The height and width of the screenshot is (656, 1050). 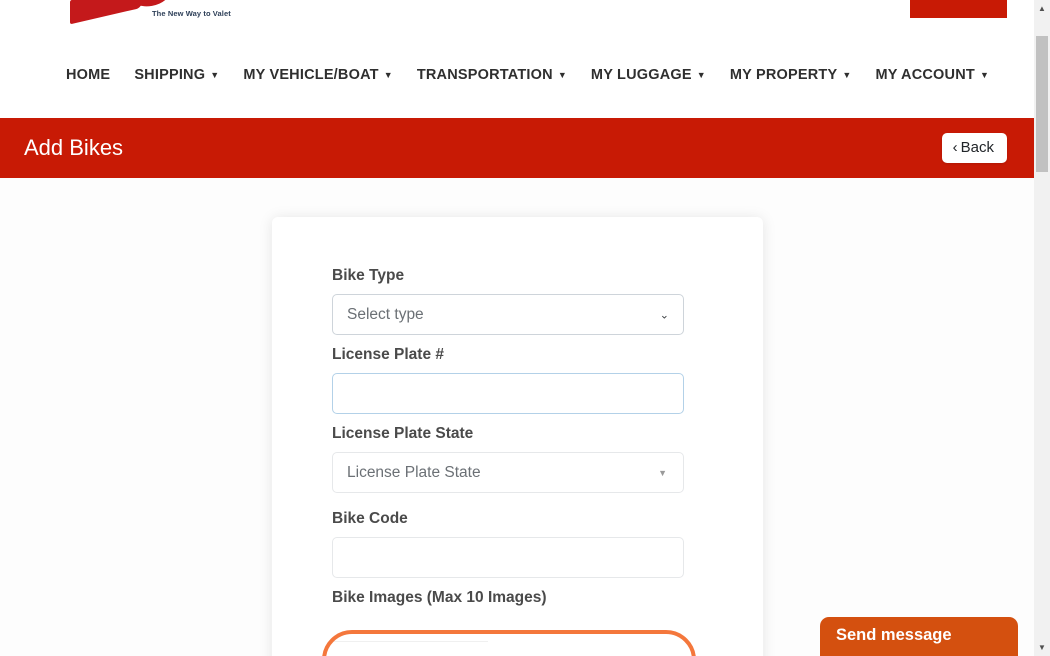 I want to click on field-label: License Plate #, so click(x=388, y=354).